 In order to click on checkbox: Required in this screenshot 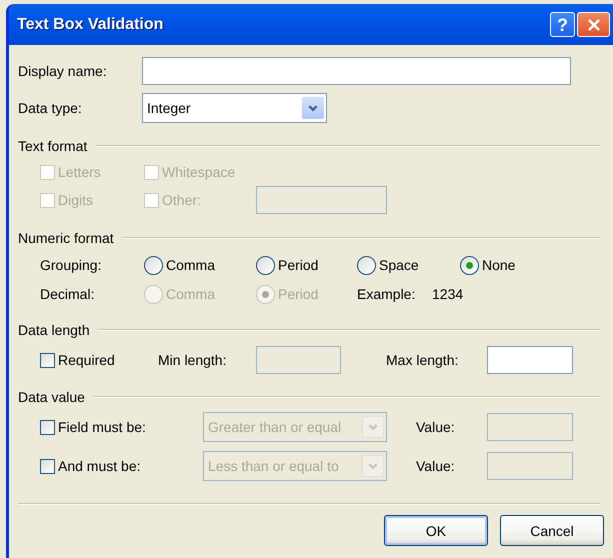, I will do `click(77, 360)`.